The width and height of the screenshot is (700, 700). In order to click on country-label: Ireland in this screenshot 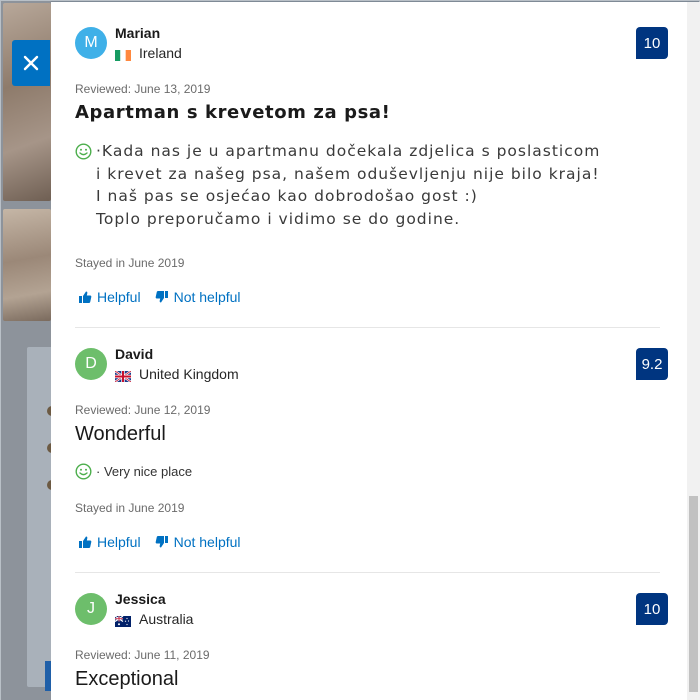, I will do `click(160, 53)`.